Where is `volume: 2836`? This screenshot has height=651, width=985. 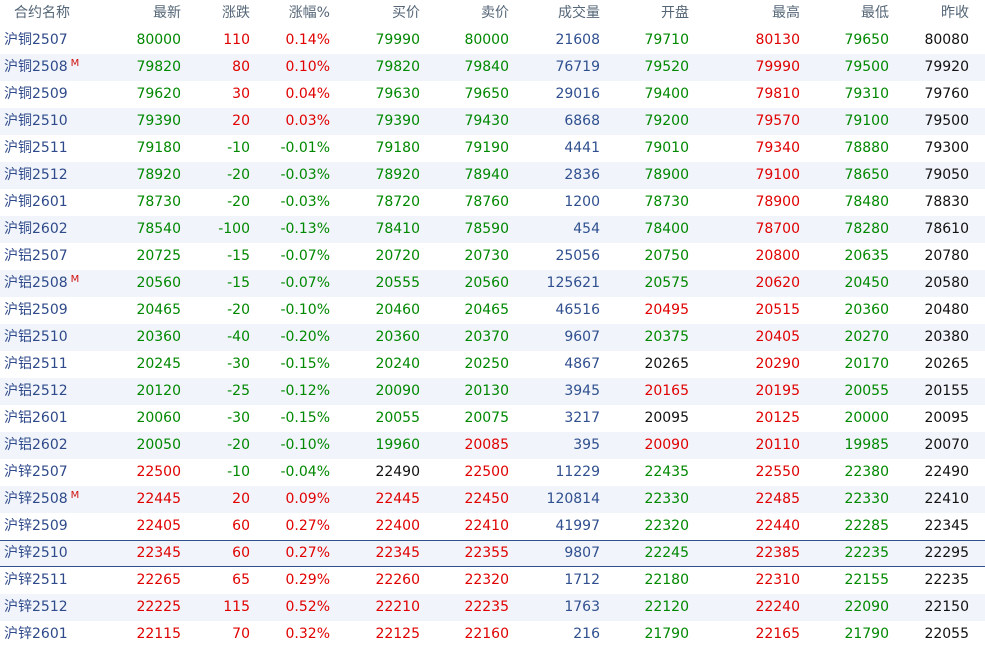 volume: 2836 is located at coordinates (582, 175).